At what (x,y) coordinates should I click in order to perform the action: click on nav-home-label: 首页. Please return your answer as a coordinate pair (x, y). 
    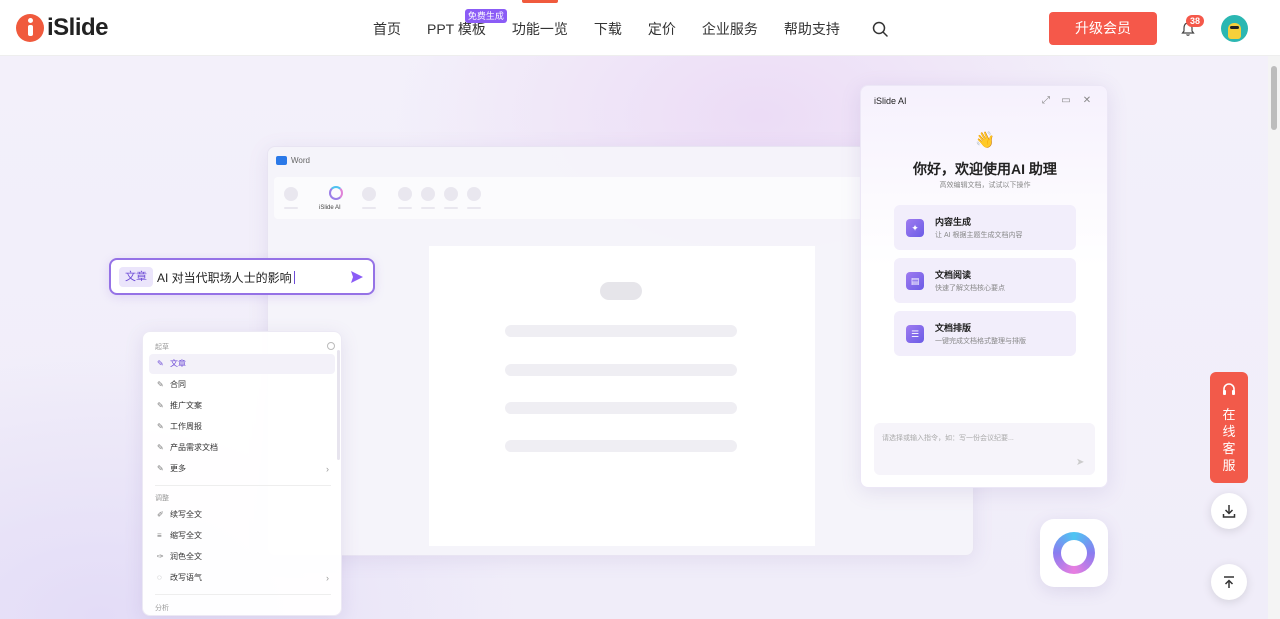
    Looking at the image, I should click on (387, 29).